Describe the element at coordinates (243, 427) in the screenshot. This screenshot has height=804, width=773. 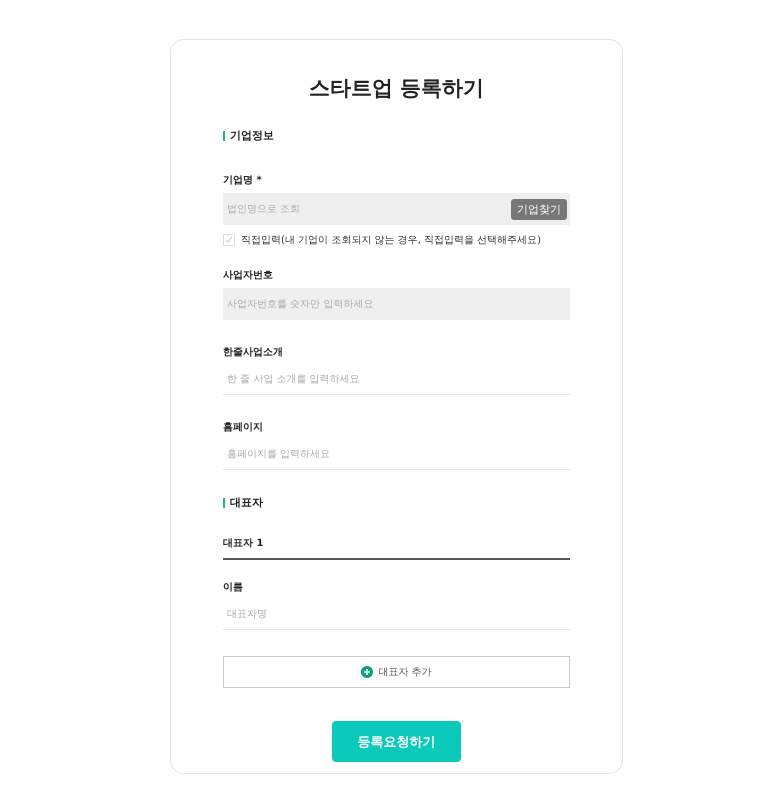
I see `field-label: 홈페이지` at that location.